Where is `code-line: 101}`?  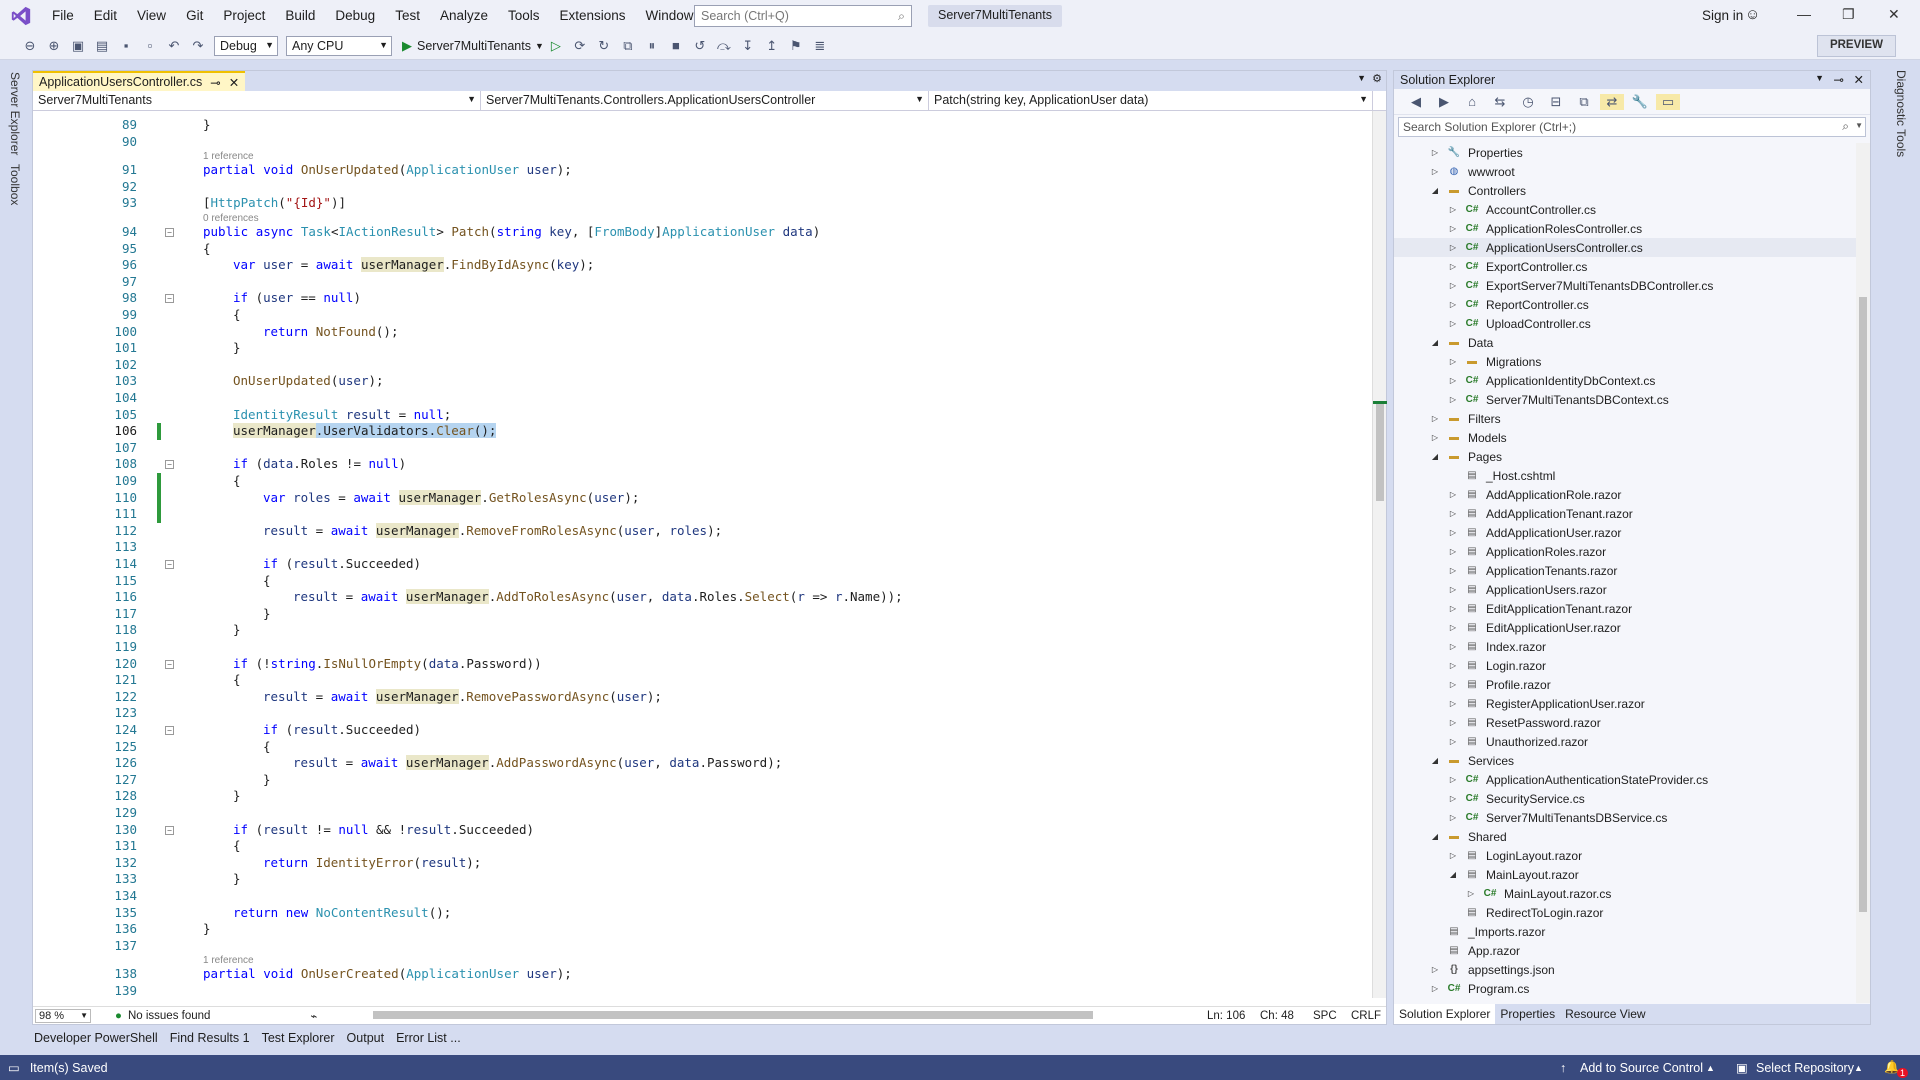
code-line: 101} is located at coordinates (703, 348).